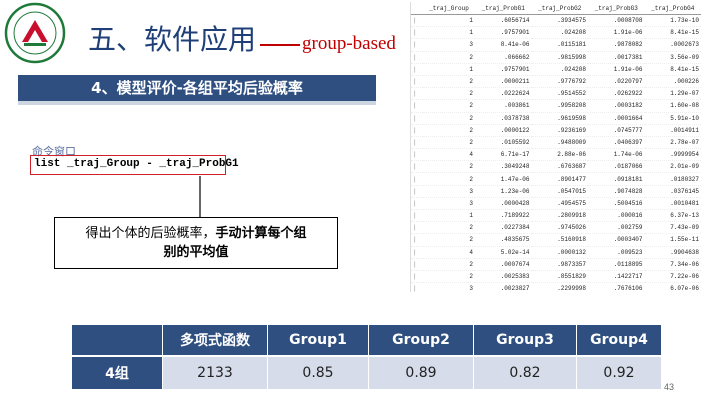  Describe the element at coordinates (525, 372) in the screenshot. I see `result-cell: 0.82` at that location.